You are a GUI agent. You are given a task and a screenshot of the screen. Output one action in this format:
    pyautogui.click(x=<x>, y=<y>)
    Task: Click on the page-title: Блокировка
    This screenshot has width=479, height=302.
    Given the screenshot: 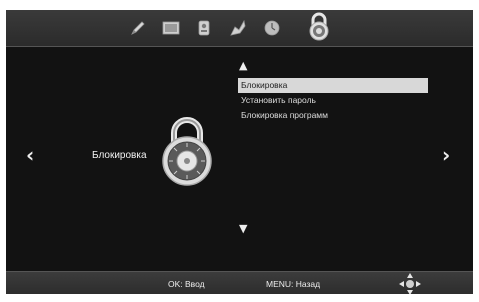 What is the action you would take?
    pyautogui.click(x=119, y=155)
    